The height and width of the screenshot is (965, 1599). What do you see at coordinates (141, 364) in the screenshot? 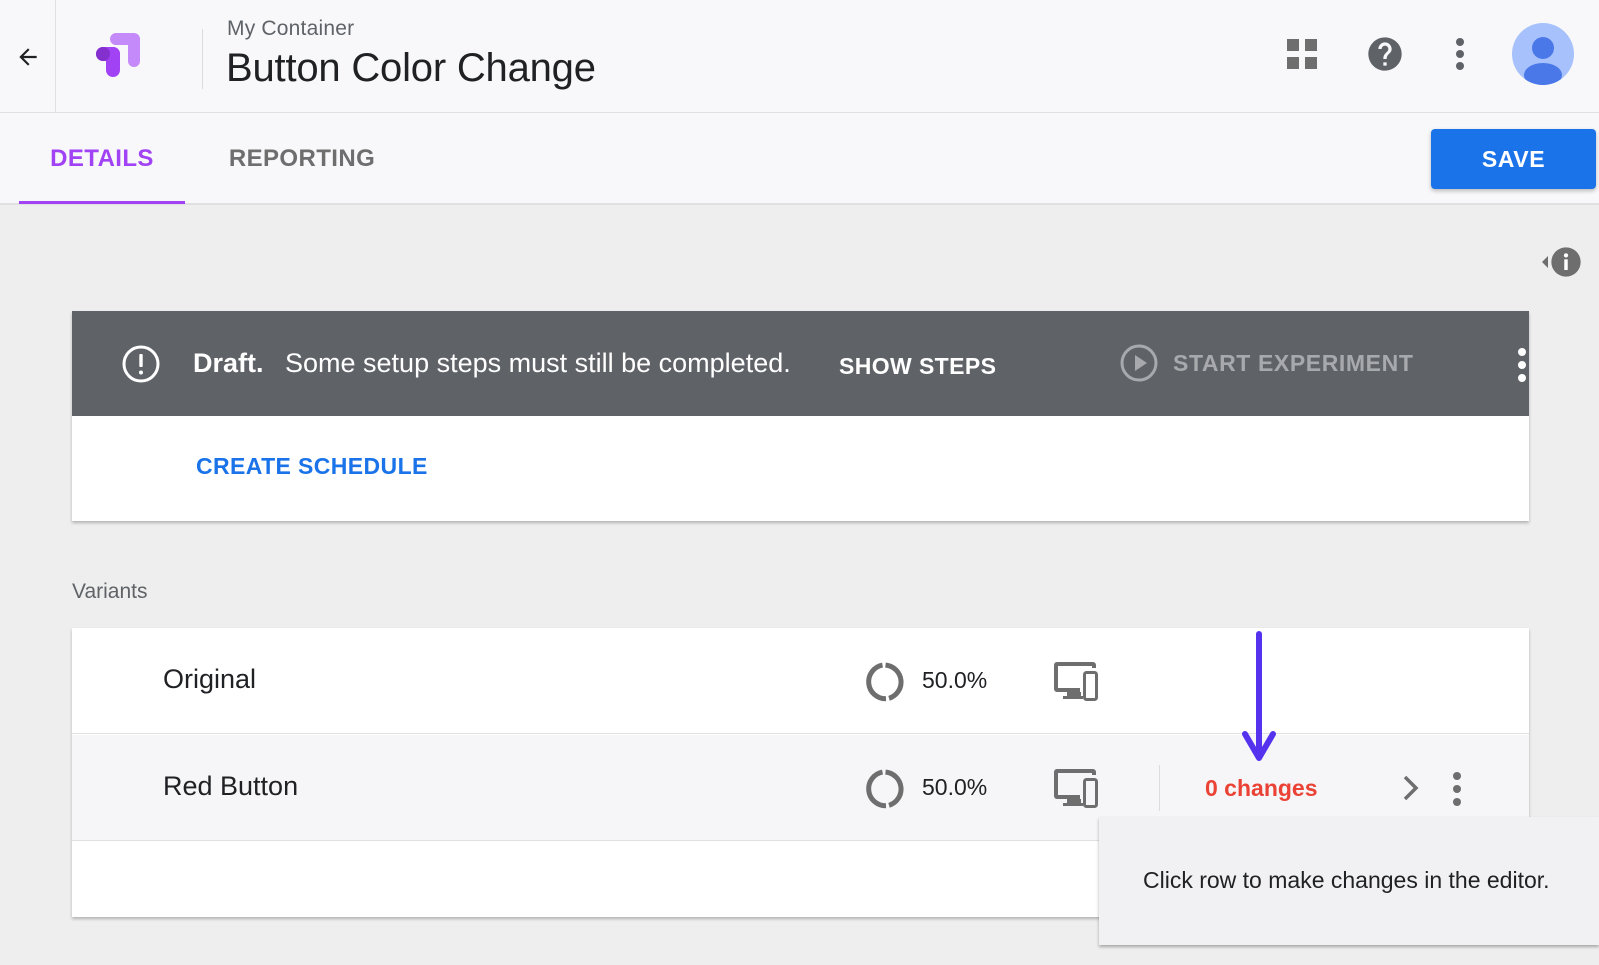
I see `alert-circle-icon` at bounding box center [141, 364].